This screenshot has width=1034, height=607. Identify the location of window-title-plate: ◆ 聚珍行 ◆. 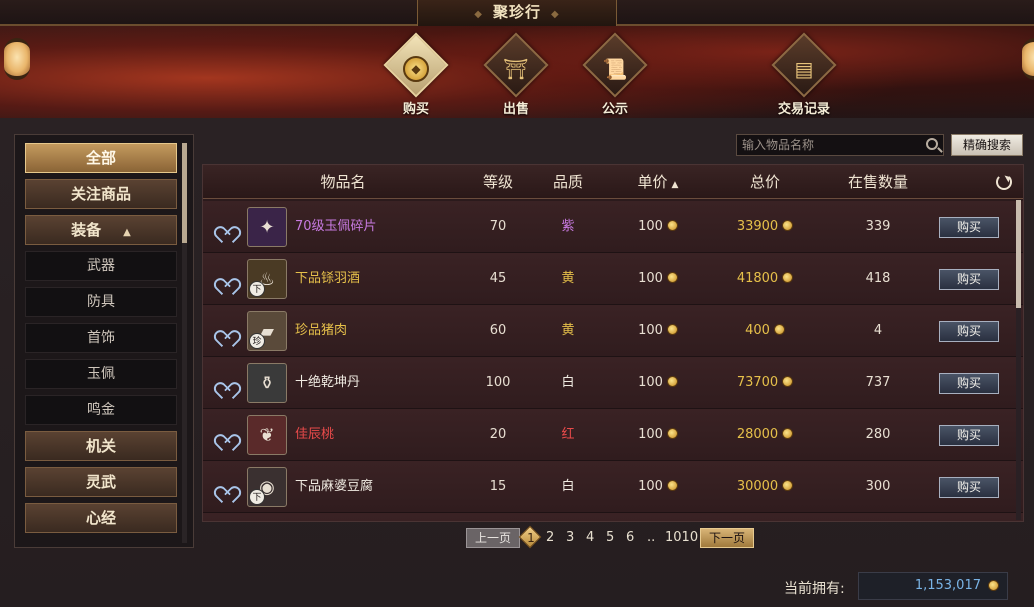
(517, 13).